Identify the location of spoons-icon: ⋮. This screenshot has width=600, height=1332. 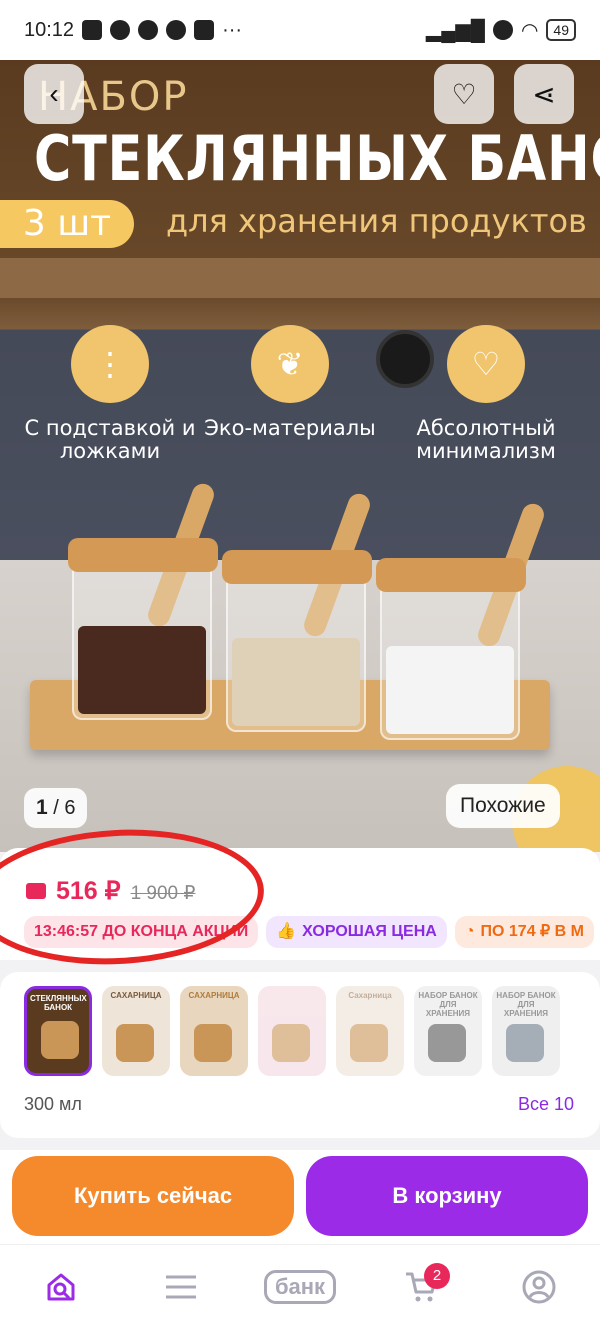
(110, 364).